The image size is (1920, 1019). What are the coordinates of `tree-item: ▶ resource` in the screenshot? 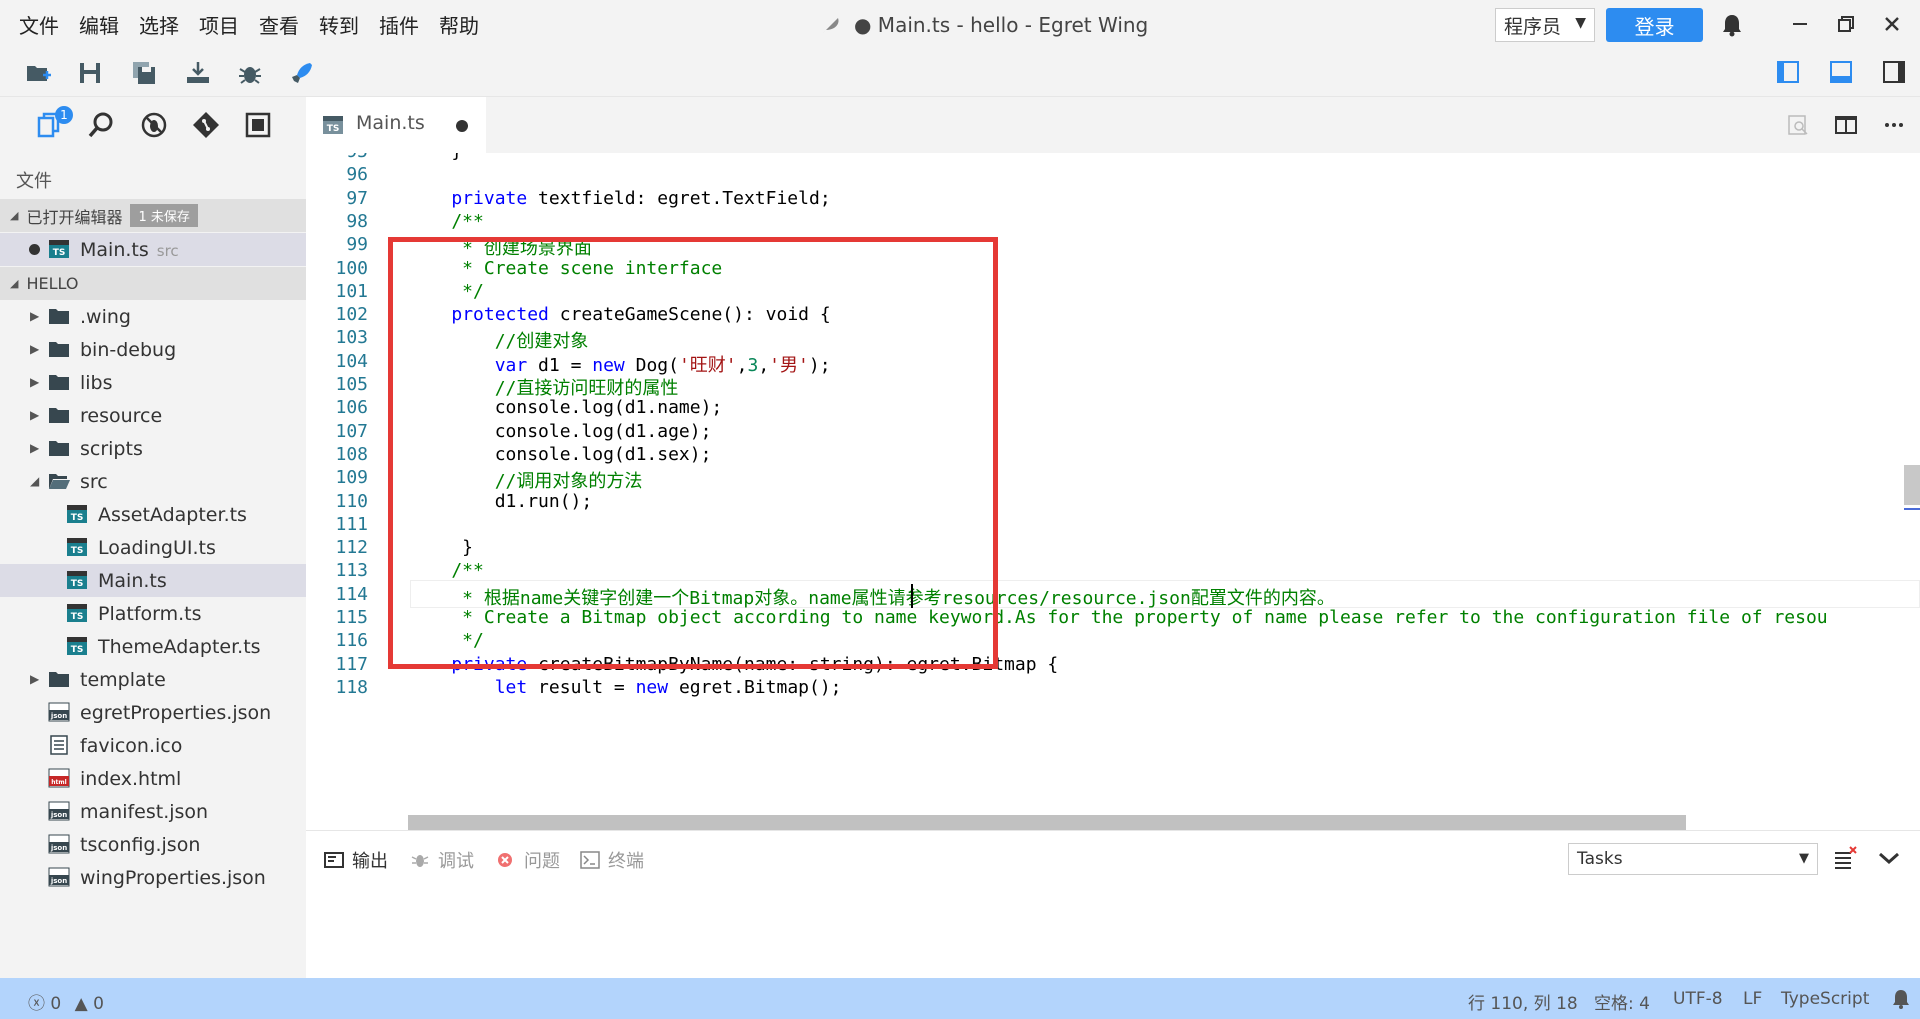 It's located at (153, 415).